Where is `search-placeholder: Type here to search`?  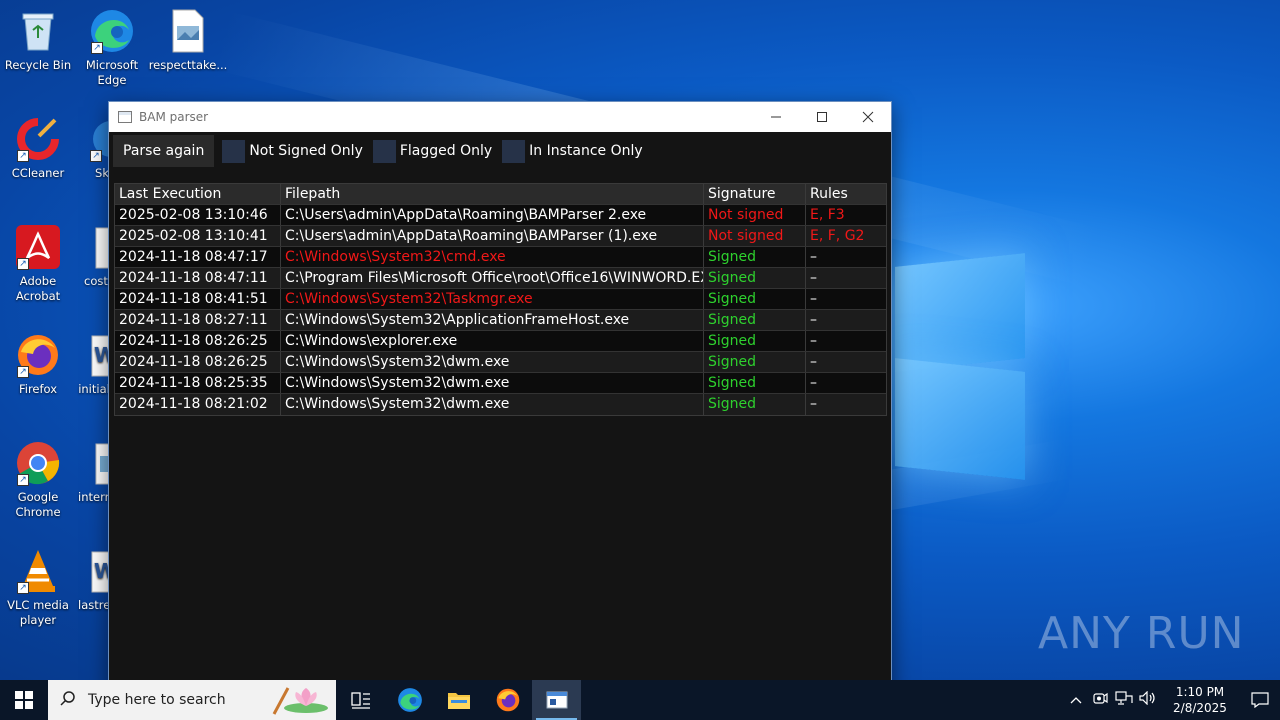
search-placeholder: Type here to search is located at coordinates (157, 700).